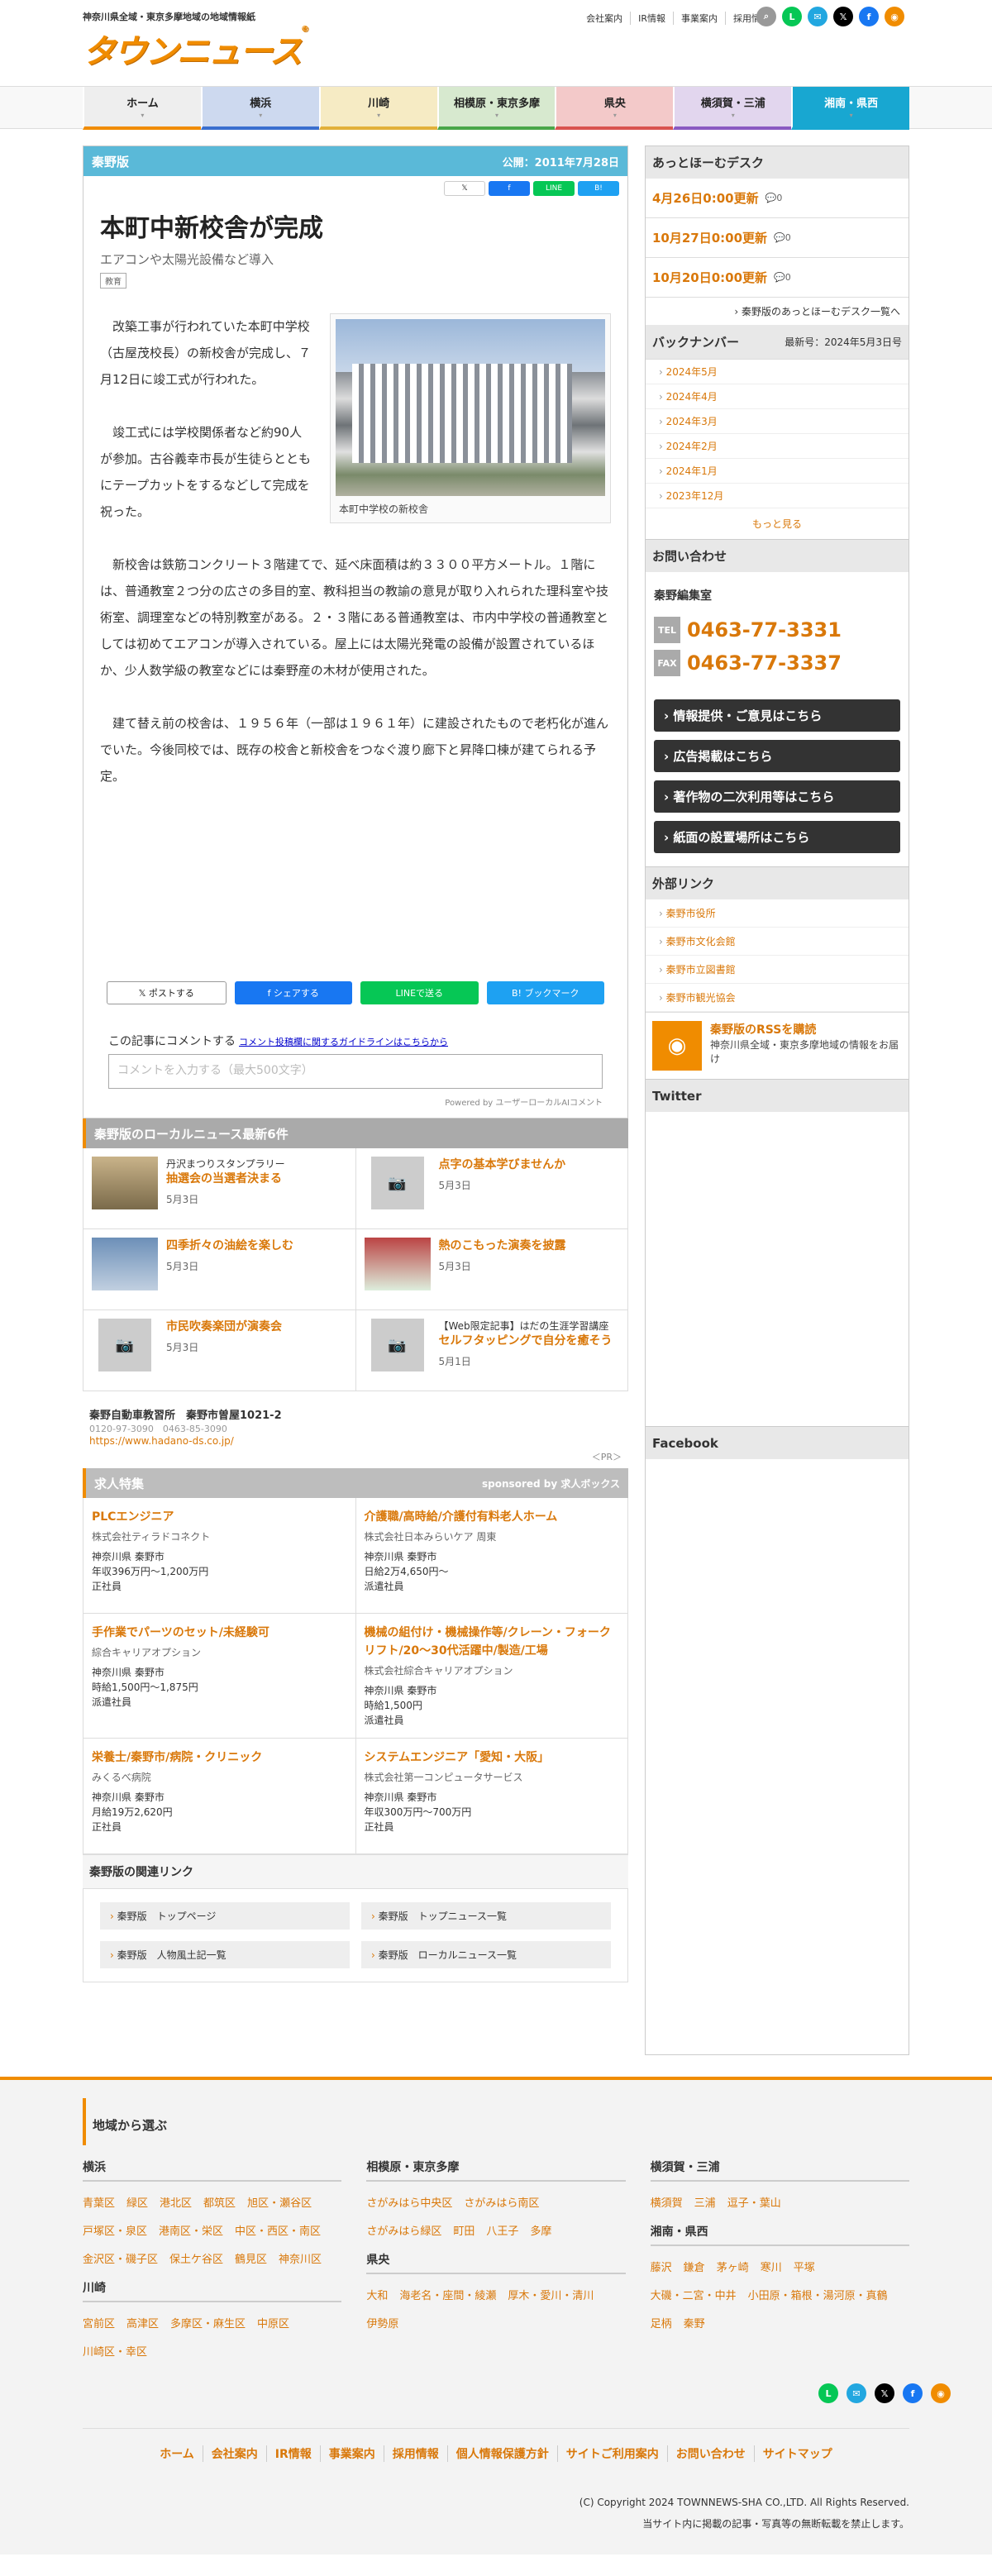 The width and height of the screenshot is (992, 2576). What do you see at coordinates (464, 2232) in the screenshot?
I see `footer-area-link: 町田` at bounding box center [464, 2232].